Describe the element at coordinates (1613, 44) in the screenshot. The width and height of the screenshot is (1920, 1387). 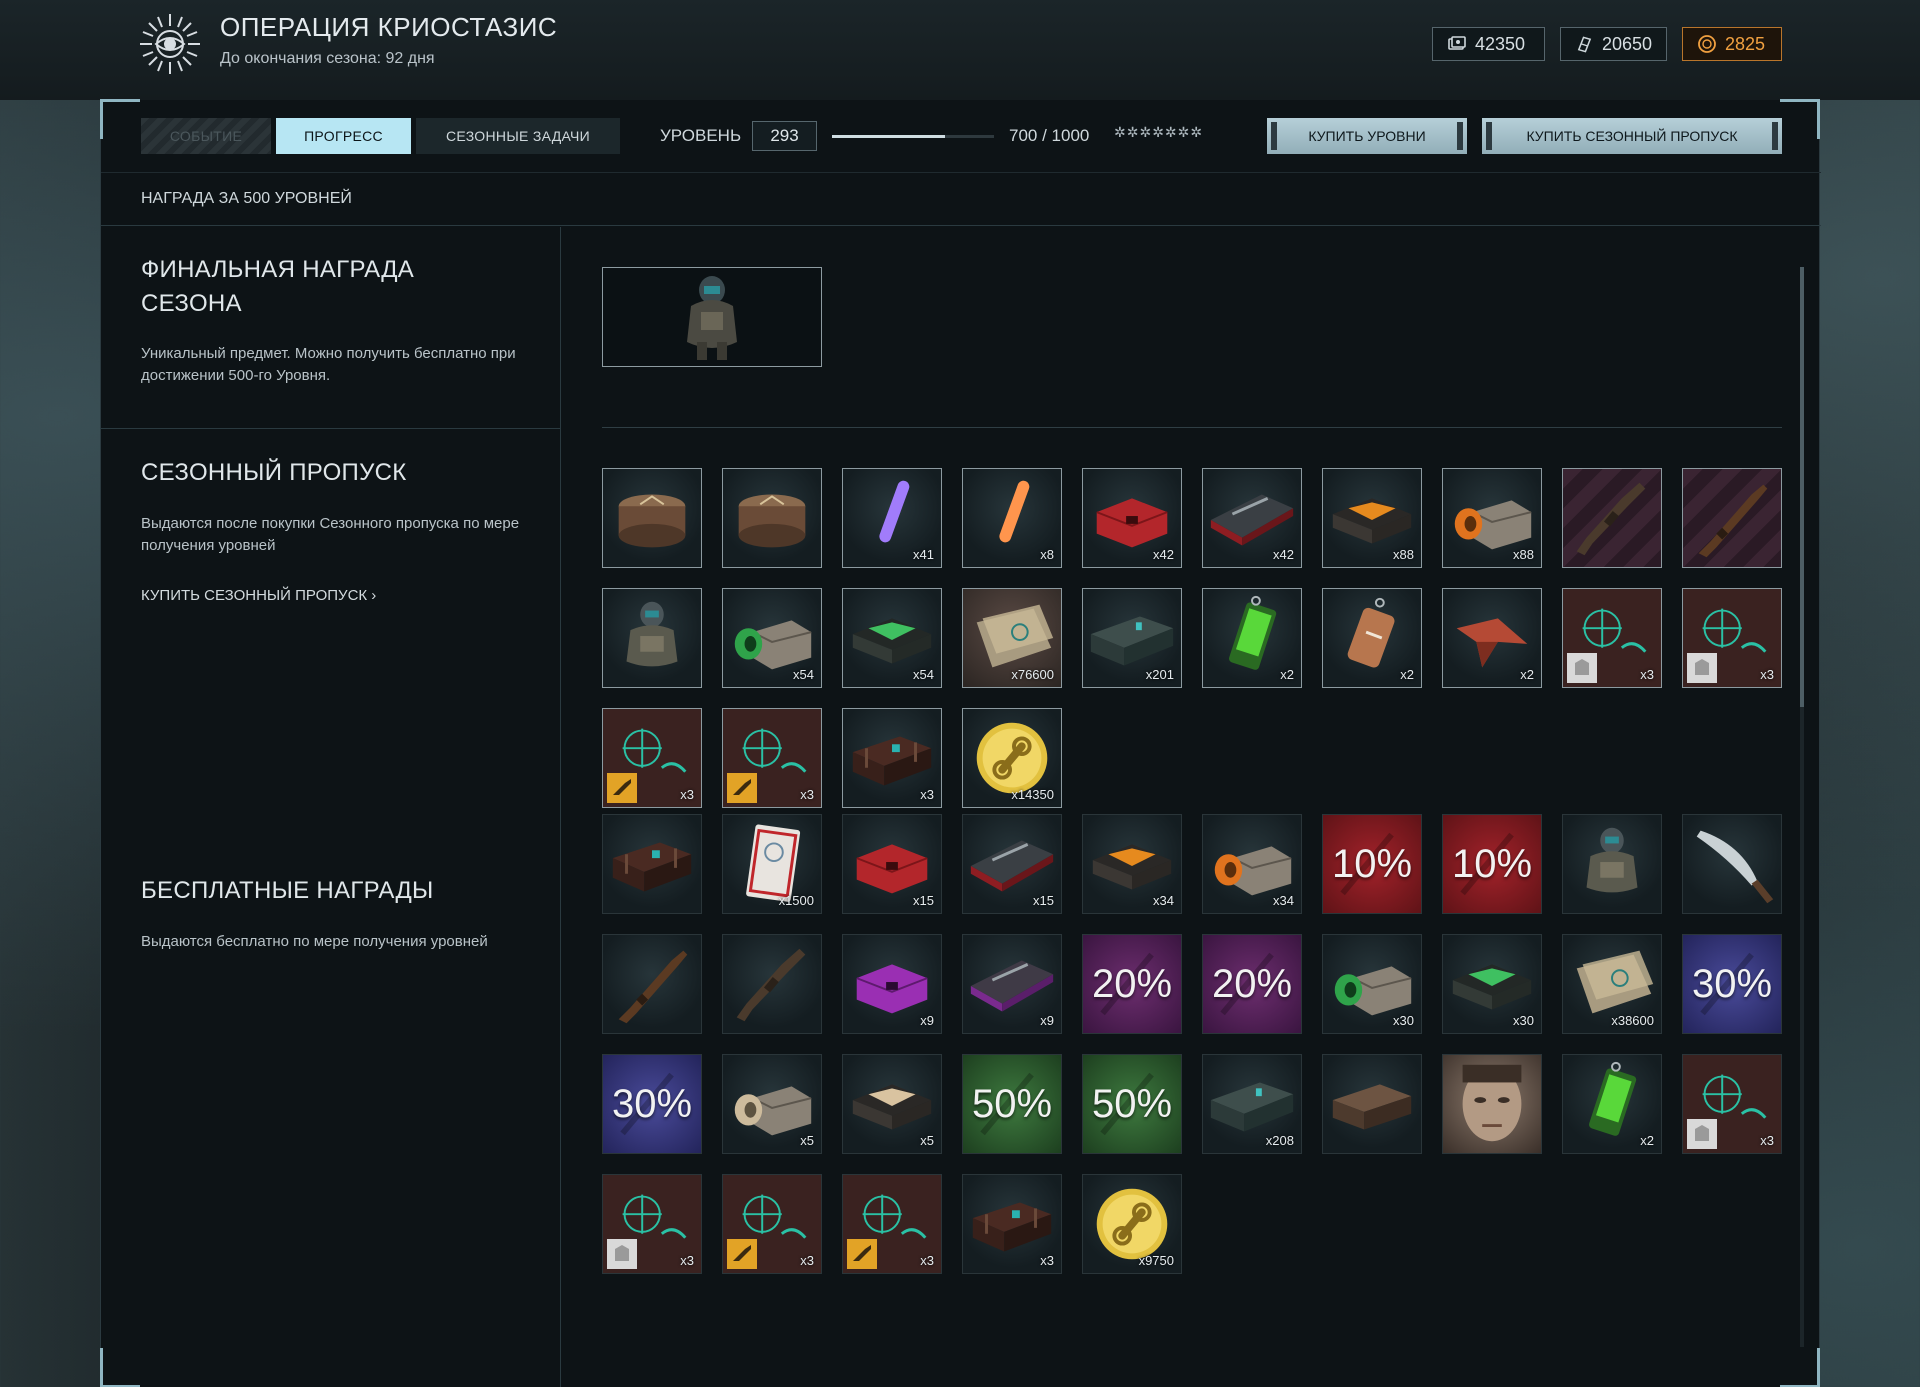
I see `warbucks-balance: 20650` at that location.